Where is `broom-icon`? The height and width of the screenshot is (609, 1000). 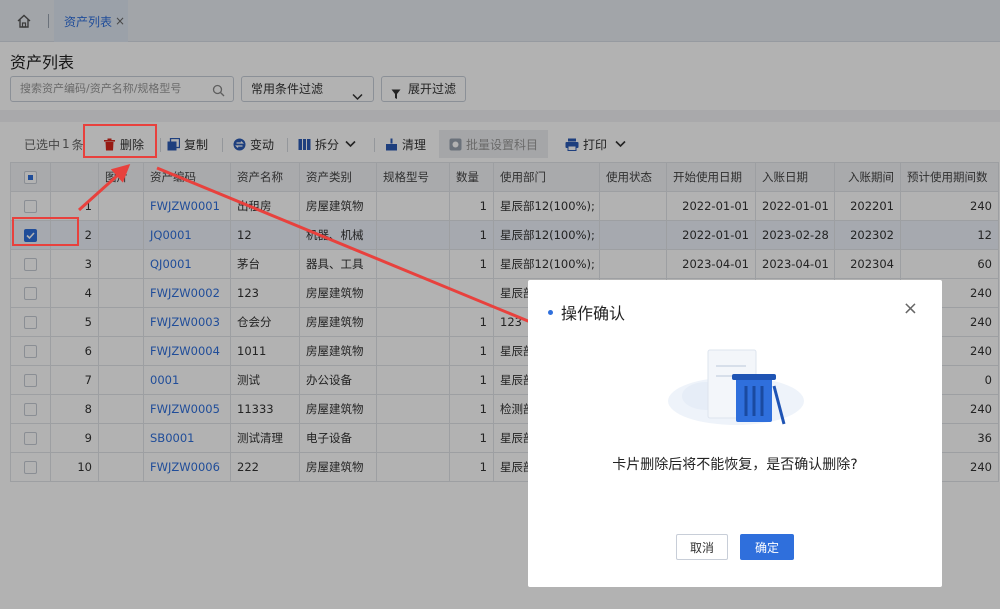
broom-icon is located at coordinates (391, 144).